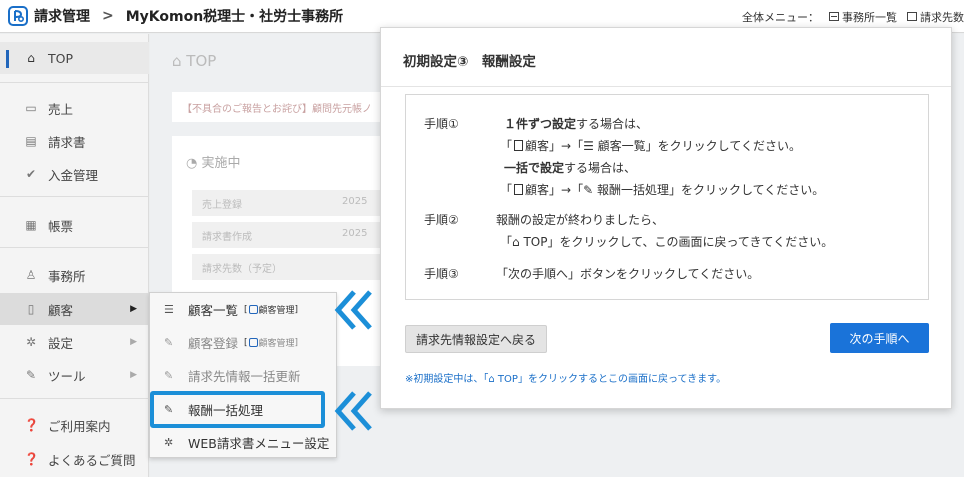 This screenshot has height=477, width=964. Describe the element at coordinates (67, 142) in the screenshot. I see `sidebar-item-label: 請求書` at that location.